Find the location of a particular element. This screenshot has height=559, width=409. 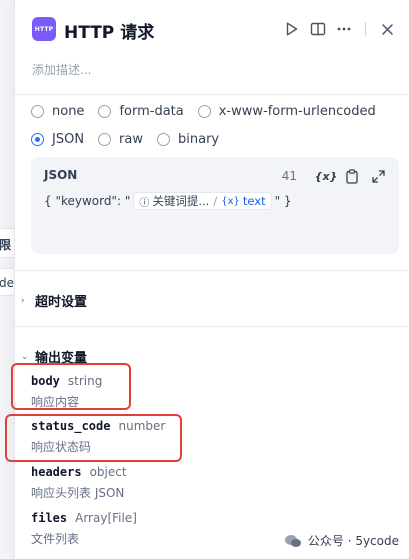

close-icon is located at coordinates (387, 29).